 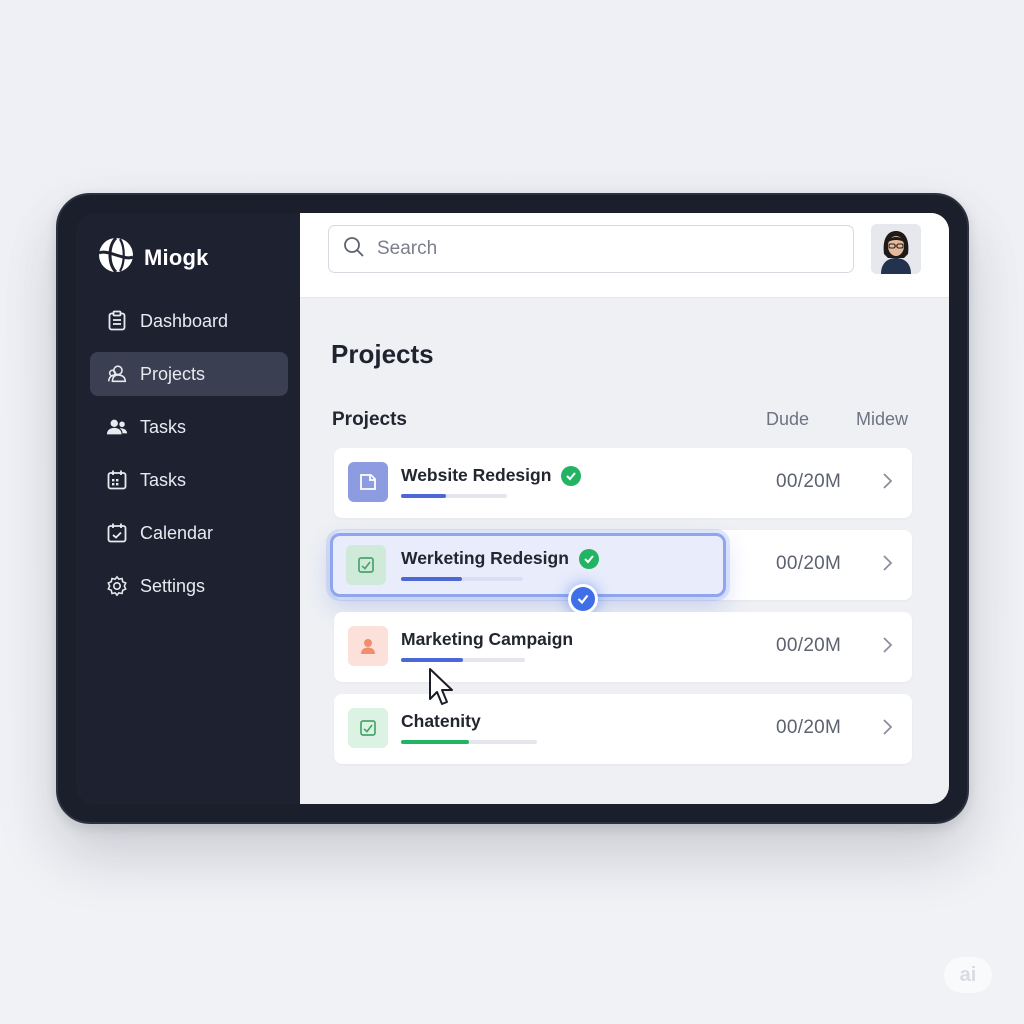 What do you see at coordinates (485, 558) in the screenshot?
I see `project-name-text: Werketing Redesign` at bounding box center [485, 558].